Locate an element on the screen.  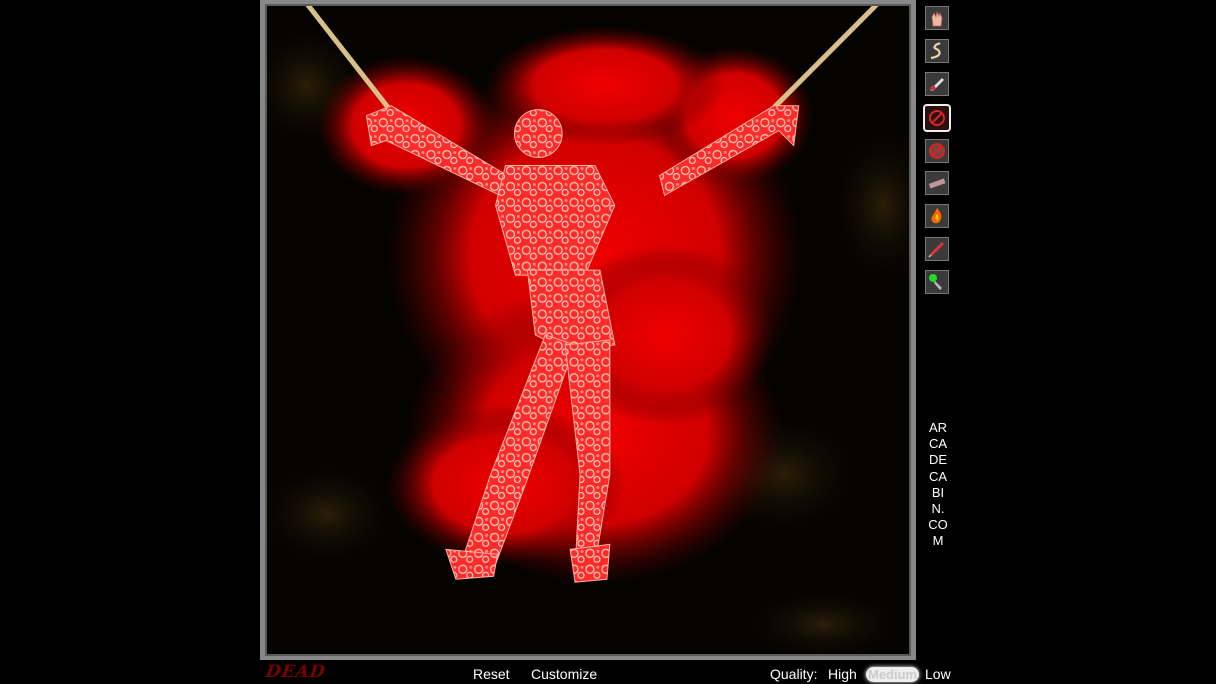
quality-low-option: Low is located at coordinates (938, 674).